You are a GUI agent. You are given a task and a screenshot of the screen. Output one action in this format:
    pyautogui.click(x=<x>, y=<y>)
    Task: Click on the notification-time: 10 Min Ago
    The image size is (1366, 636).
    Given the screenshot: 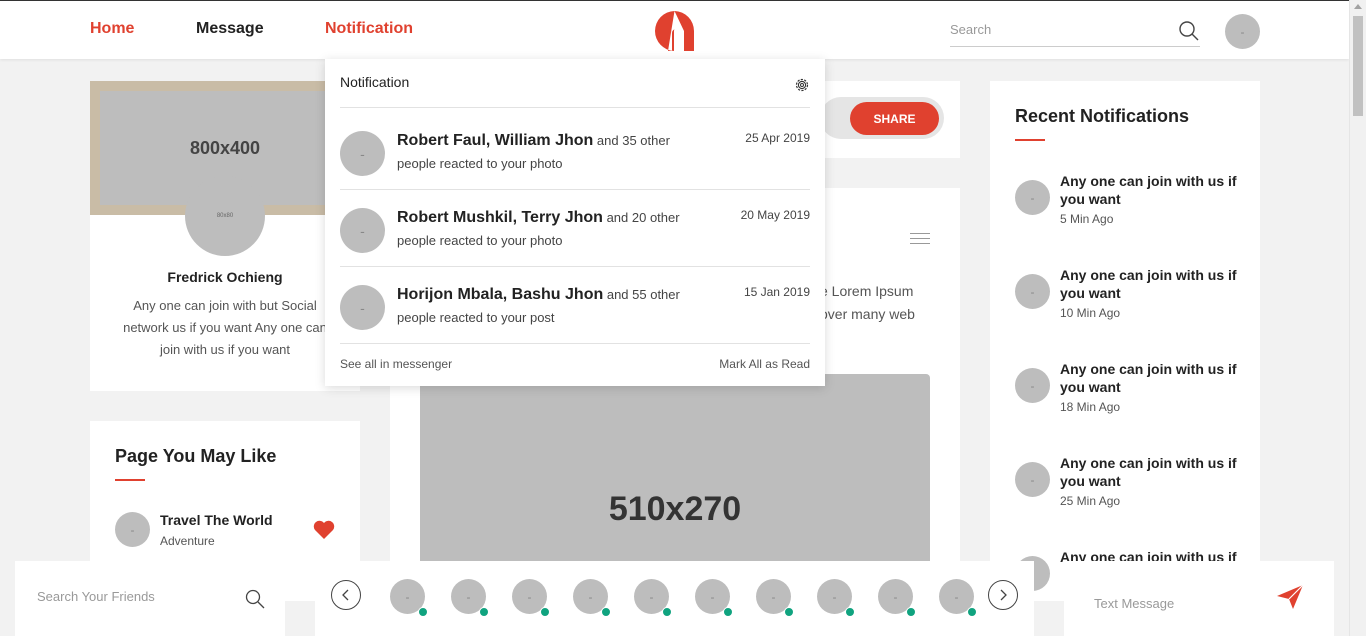 What is the action you would take?
    pyautogui.click(x=1090, y=313)
    